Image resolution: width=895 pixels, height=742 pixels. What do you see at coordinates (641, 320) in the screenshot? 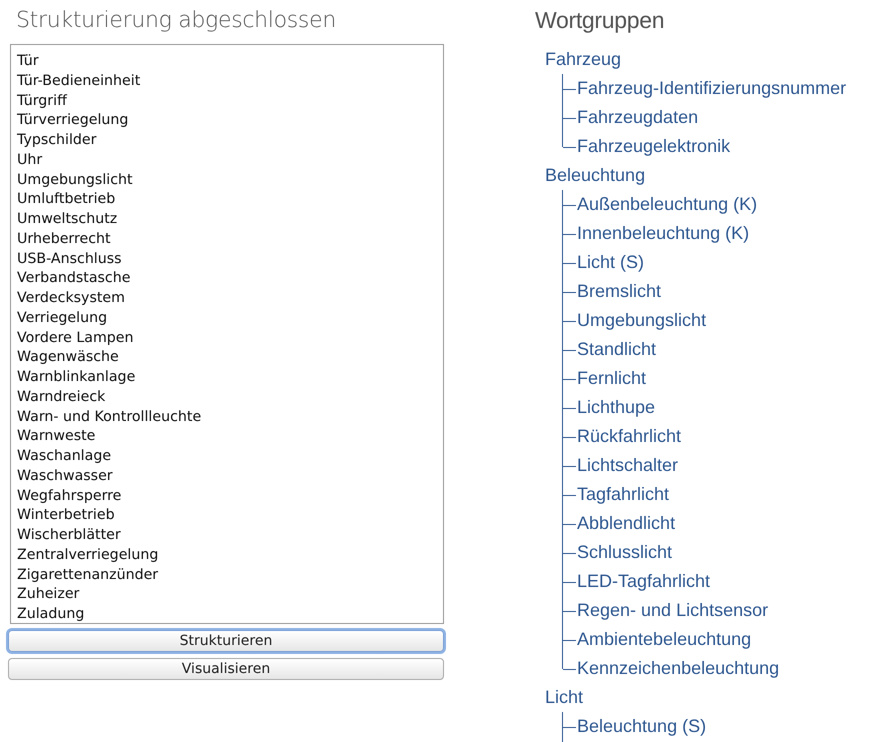
I see `tree-item-link: Umgebungslicht` at bounding box center [641, 320].